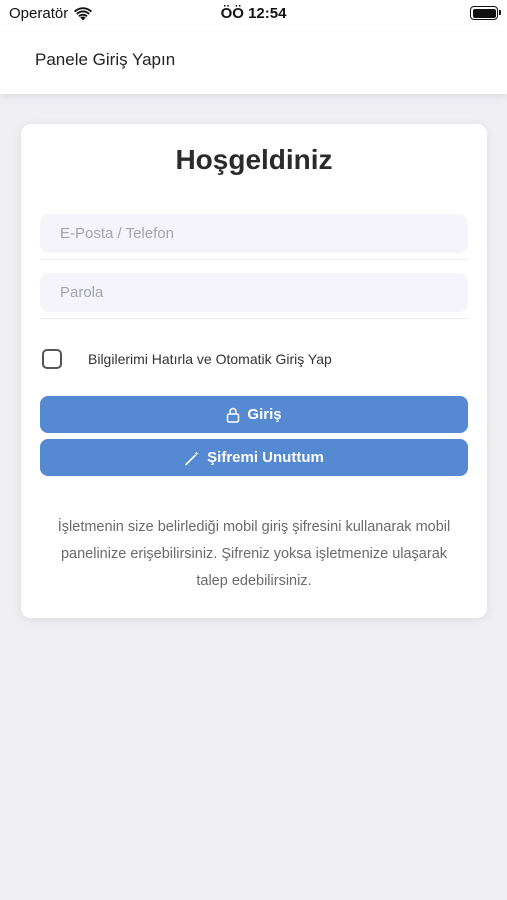 Image resolution: width=507 pixels, height=900 pixels. I want to click on magic-wand-icon, so click(192, 458).